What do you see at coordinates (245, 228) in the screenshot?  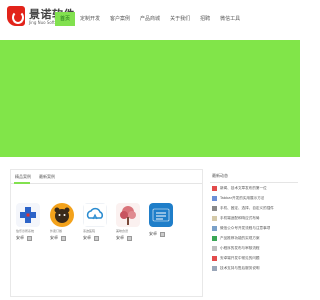 I see `news-item-text: 微信公众号开发流程与注意事项` at bounding box center [245, 228].